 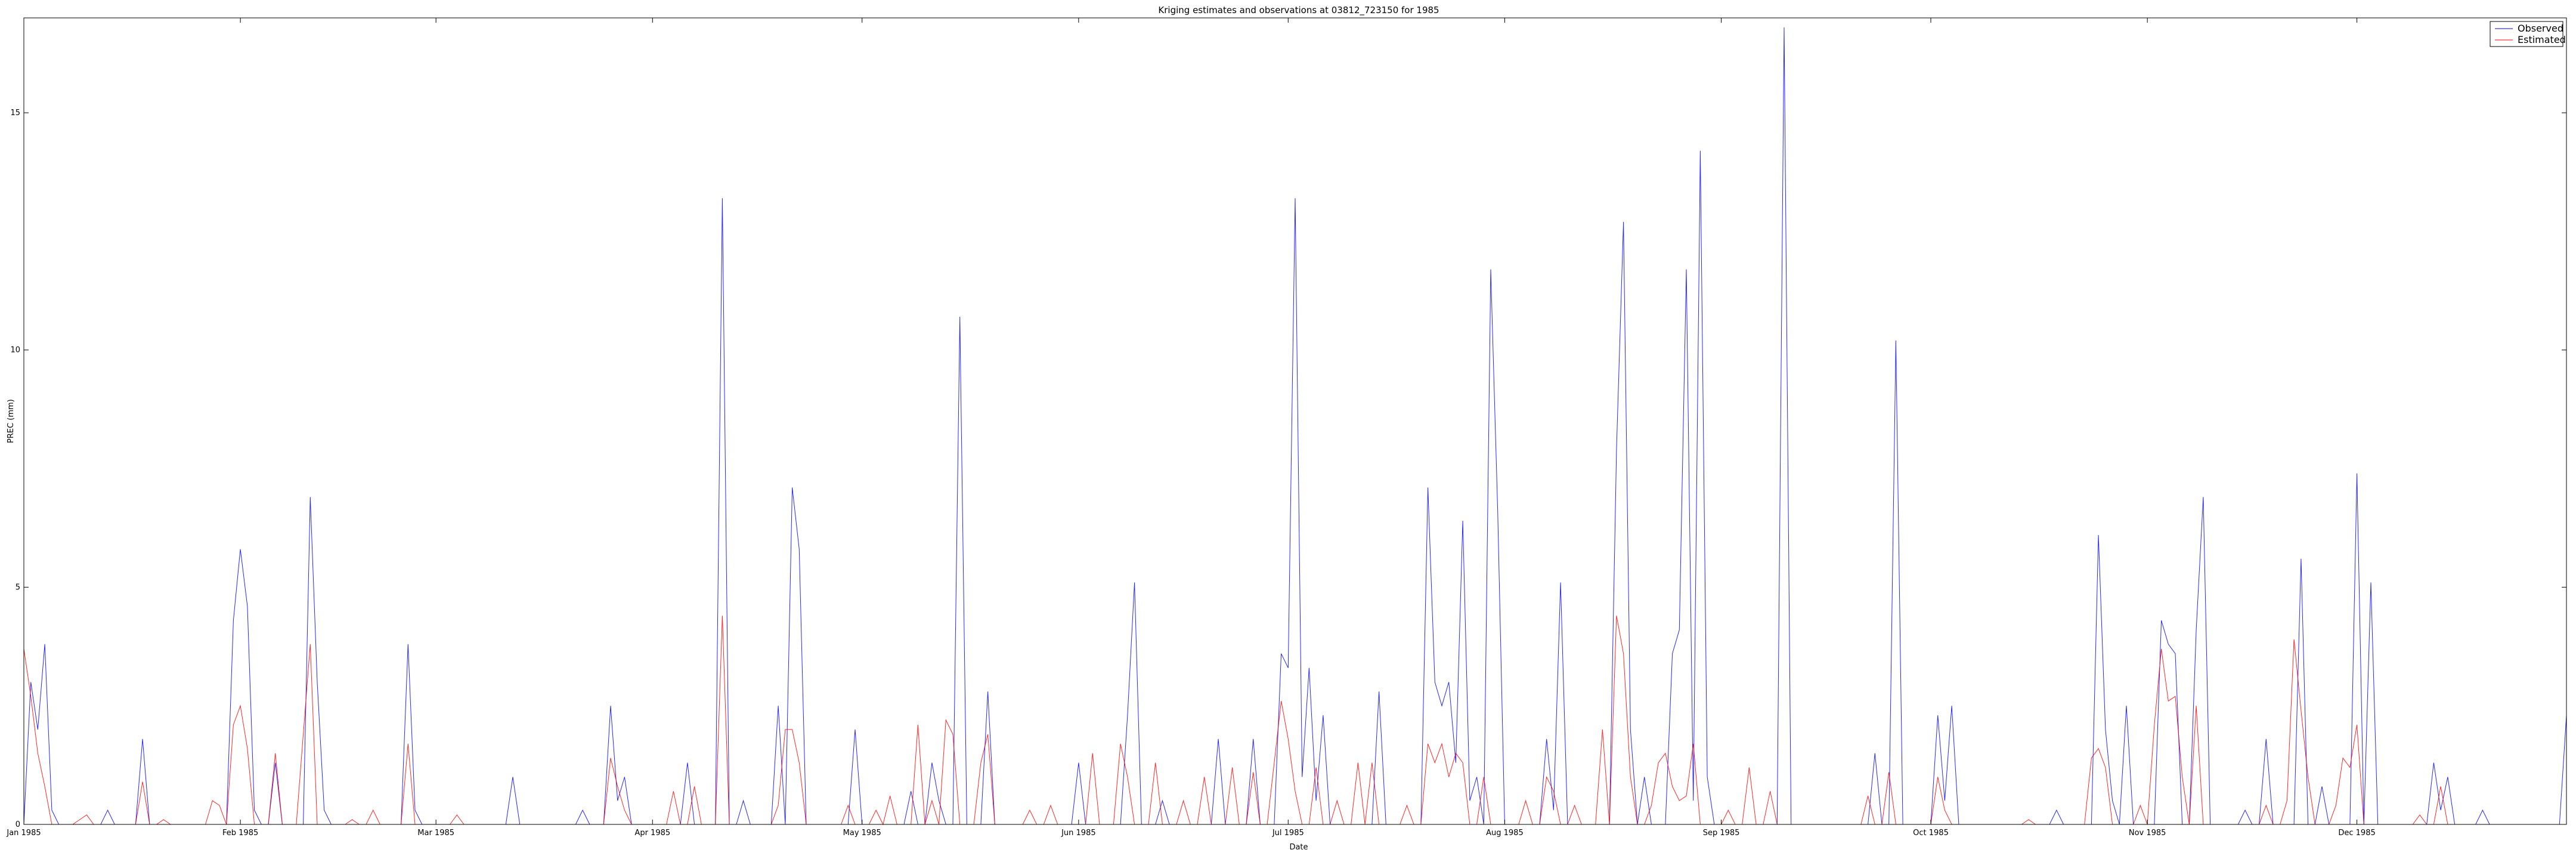 I want to click on x-tick-label: Mar 1985, so click(x=436, y=833).